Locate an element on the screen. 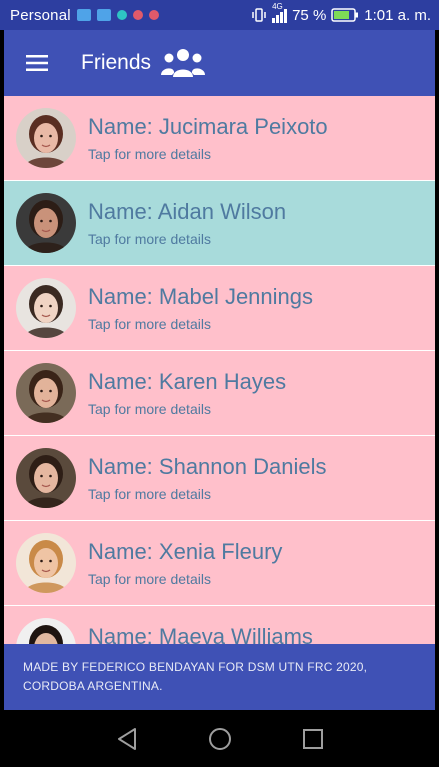  friend-text: Name: Mabel Jennings Tap for more details is located at coordinates (200, 308).